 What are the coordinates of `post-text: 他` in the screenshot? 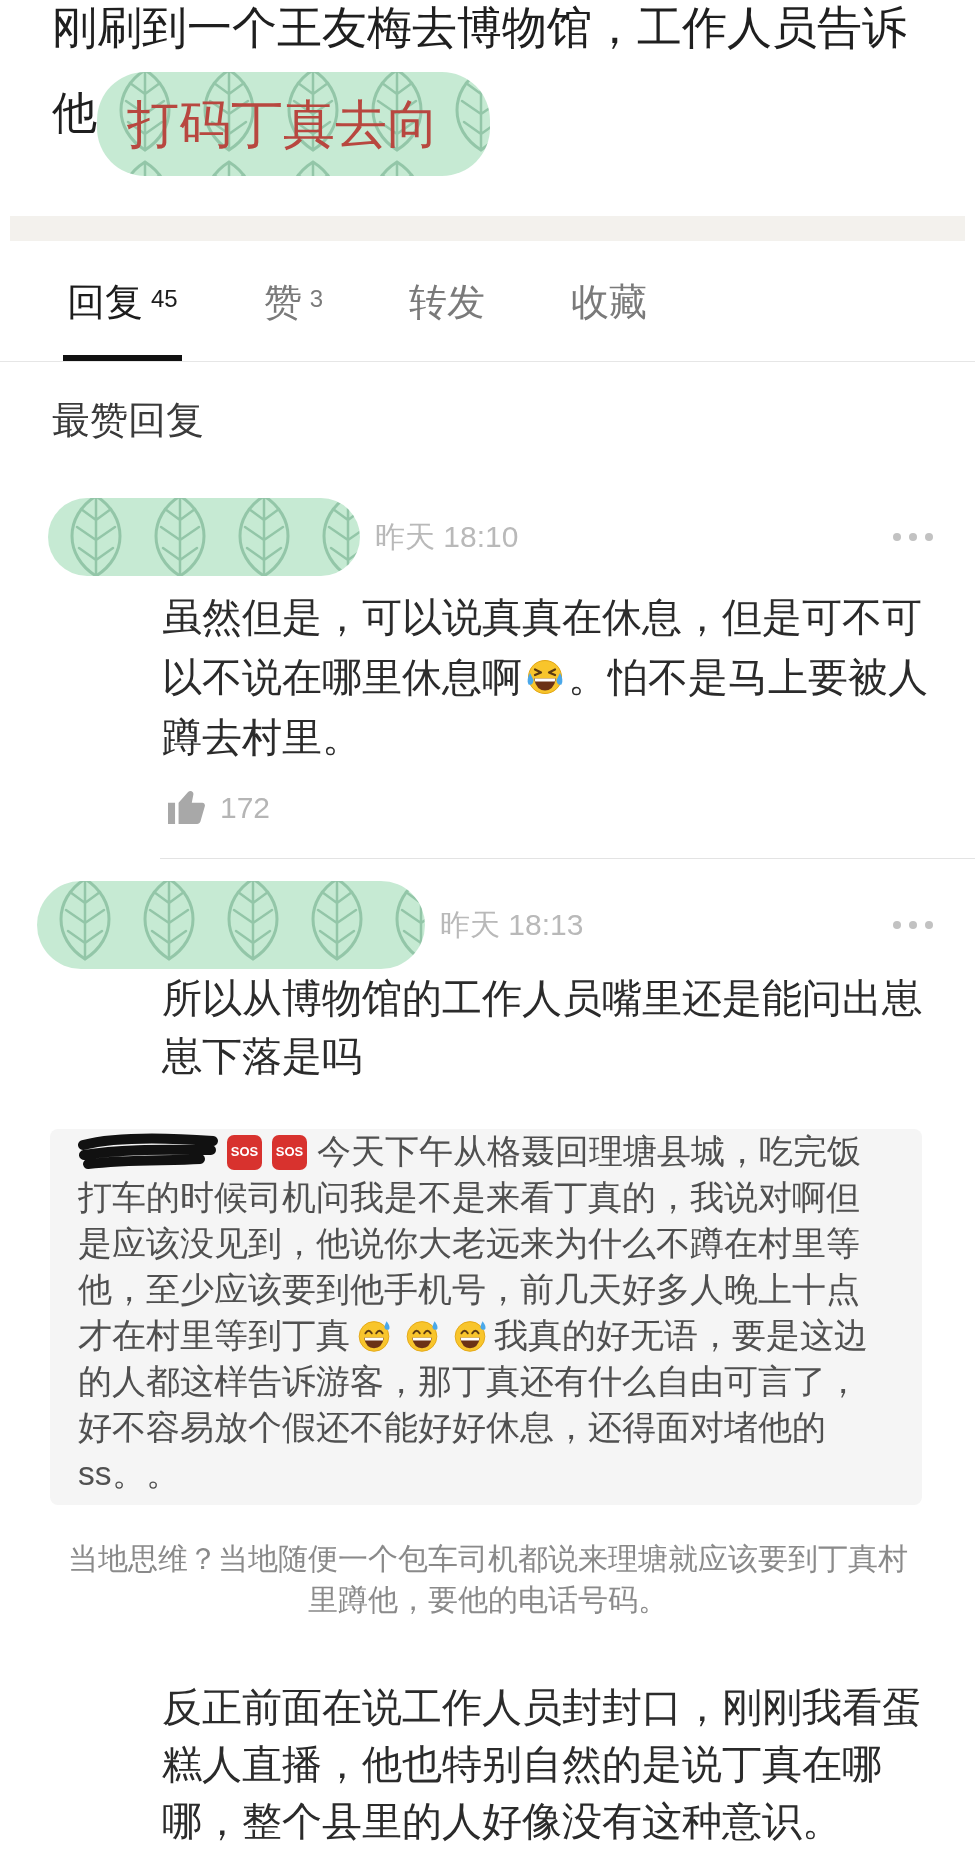 It's located at (74, 113).